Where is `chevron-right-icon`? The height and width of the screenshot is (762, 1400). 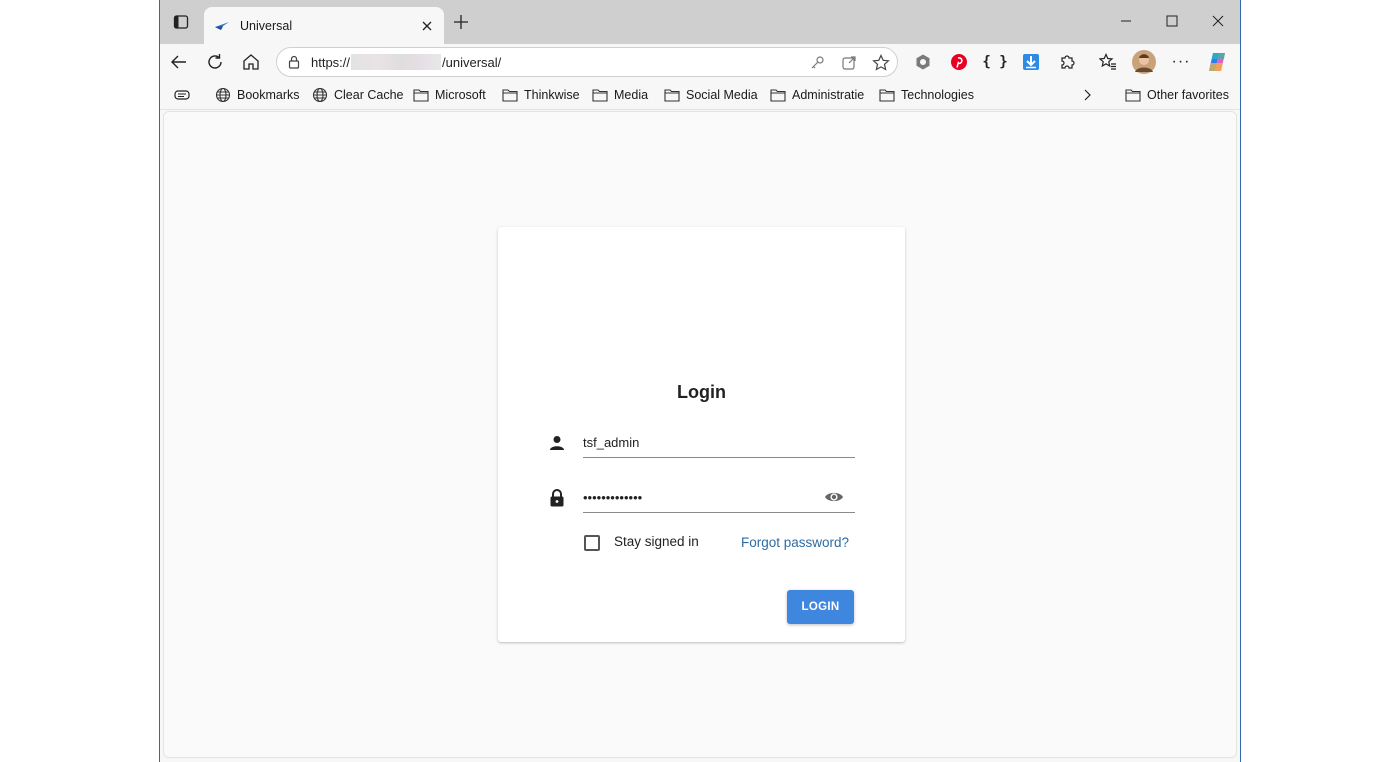
chevron-right-icon is located at coordinates (1090, 95).